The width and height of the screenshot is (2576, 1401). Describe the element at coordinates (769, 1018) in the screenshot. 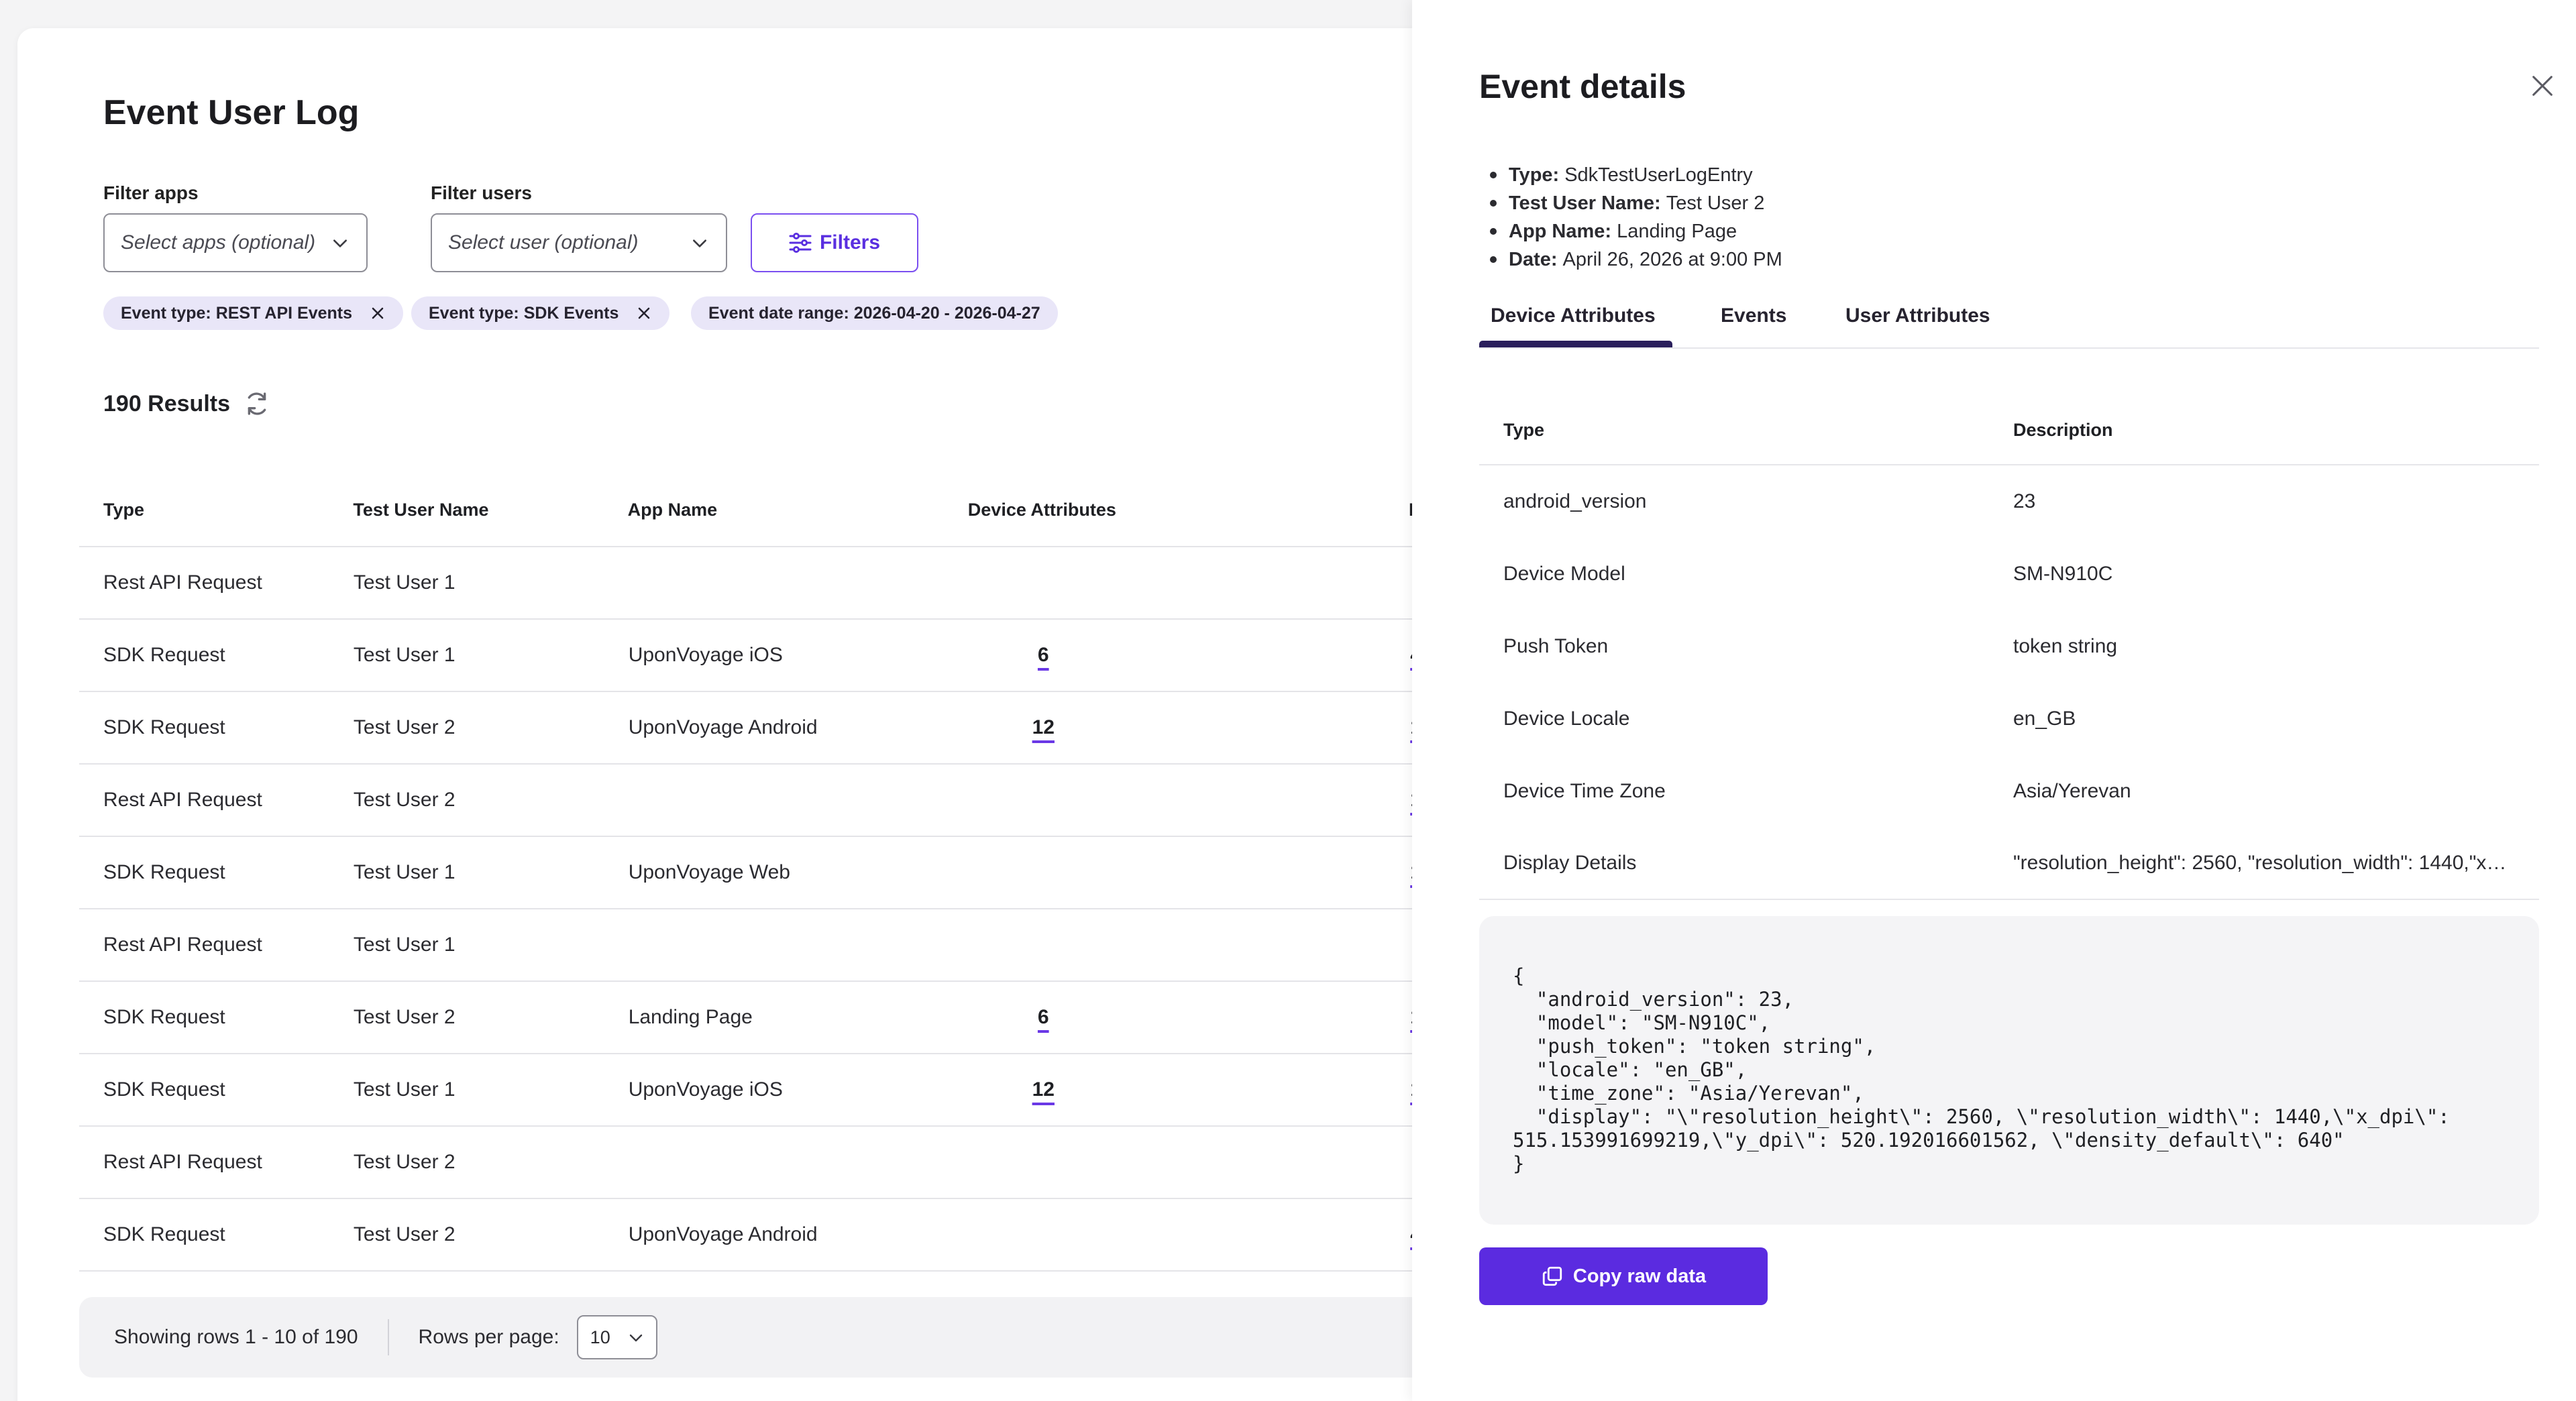

I see `table-row: SDK Request Test User 2 Landing Page 6 1` at that location.